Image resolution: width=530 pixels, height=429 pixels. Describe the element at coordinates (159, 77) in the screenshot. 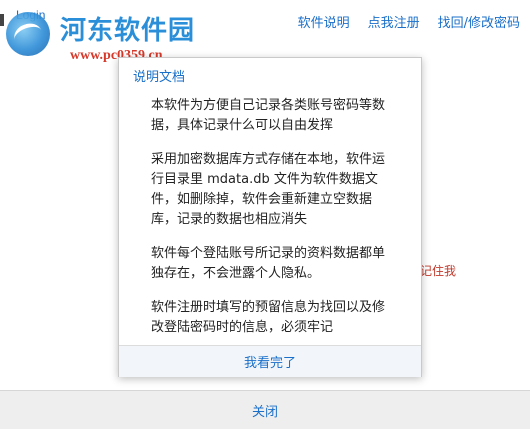

I see `dialog-title: 说明文档` at that location.